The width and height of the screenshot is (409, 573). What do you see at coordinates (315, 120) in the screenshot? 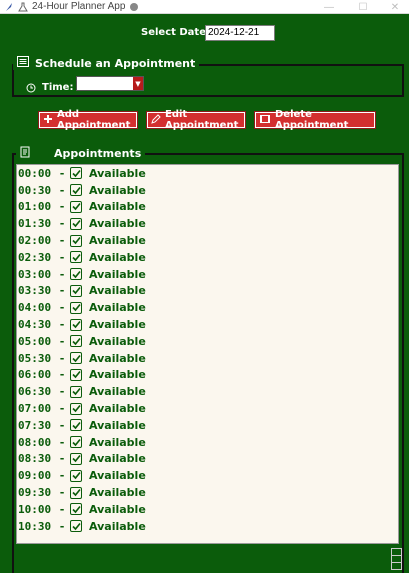
I see `delete-appointment-button: Delete Appointment` at bounding box center [315, 120].